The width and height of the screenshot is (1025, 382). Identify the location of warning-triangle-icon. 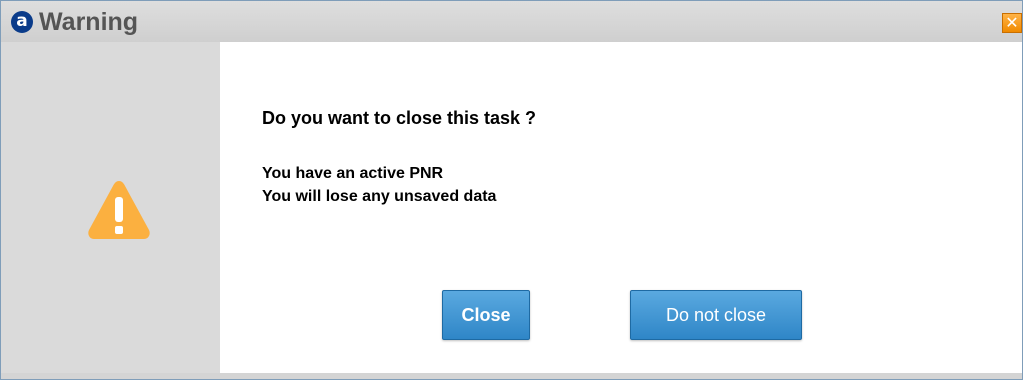
(119, 210).